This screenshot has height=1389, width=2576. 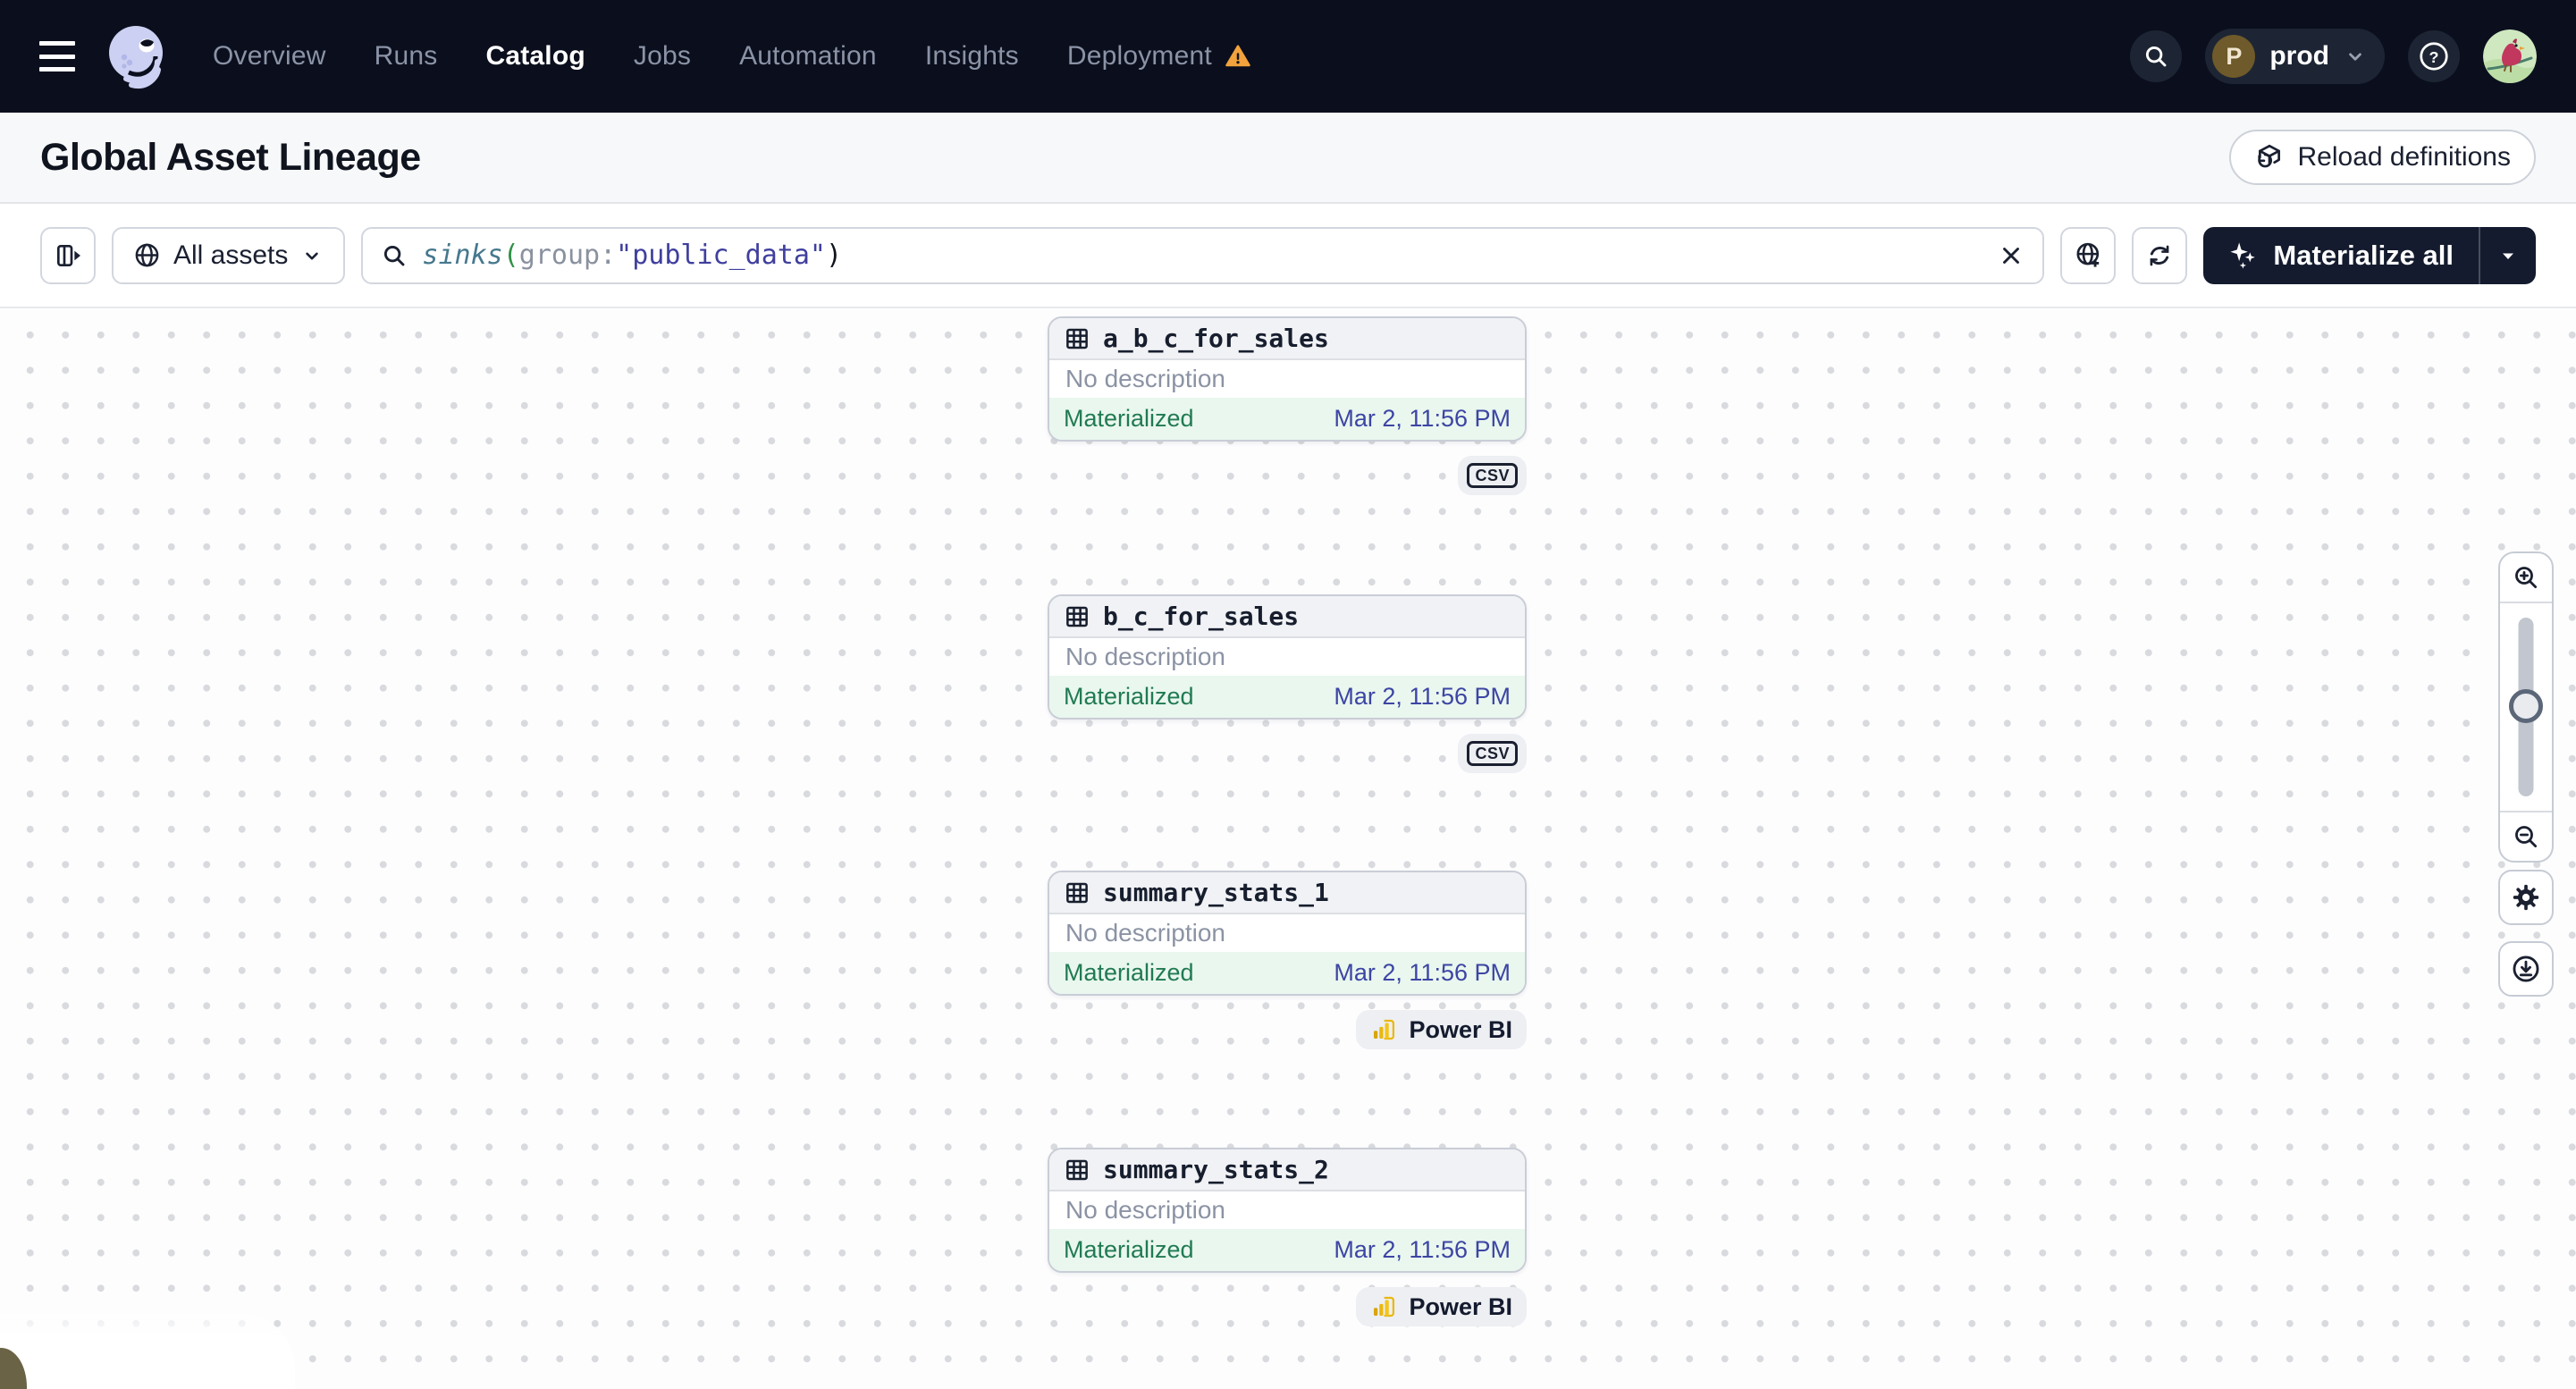 What do you see at coordinates (1238, 56) in the screenshot?
I see `warning-icon` at bounding box center [1238, 56].